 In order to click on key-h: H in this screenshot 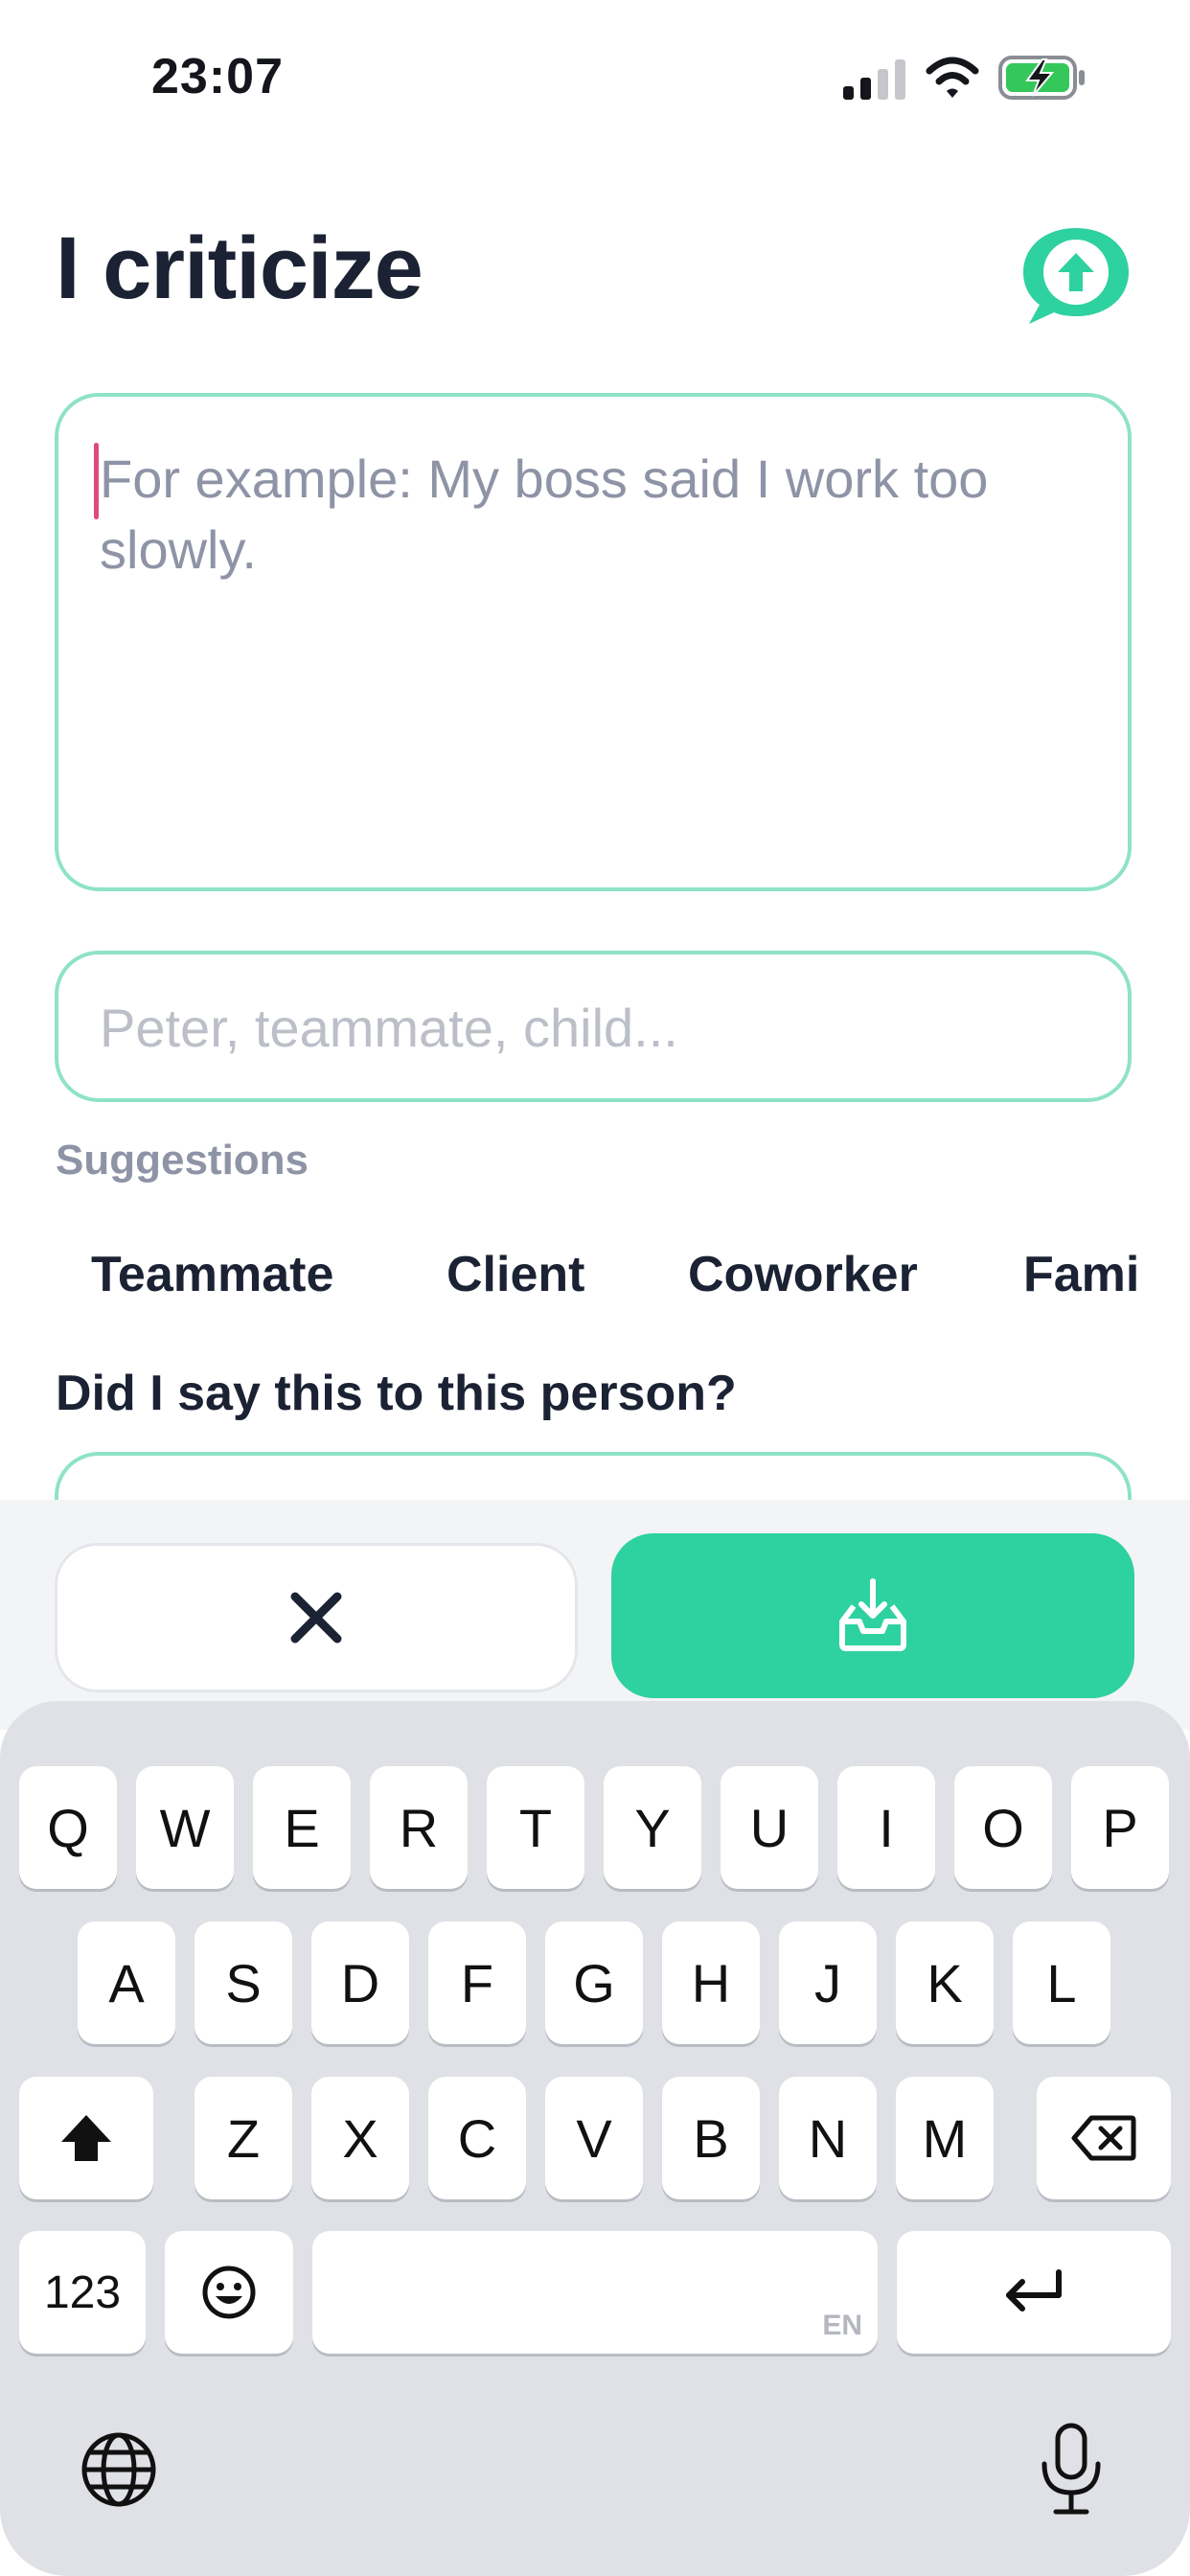, I will do `click(711, 1982)`.